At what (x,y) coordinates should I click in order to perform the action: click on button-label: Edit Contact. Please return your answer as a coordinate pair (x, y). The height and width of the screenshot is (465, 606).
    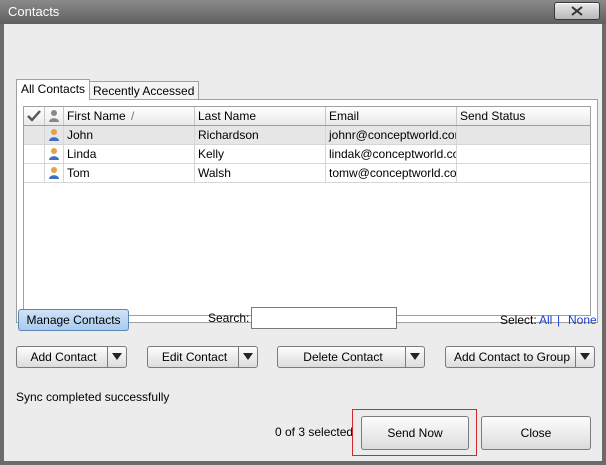
    Looking at the image, I should click on (194, 357).